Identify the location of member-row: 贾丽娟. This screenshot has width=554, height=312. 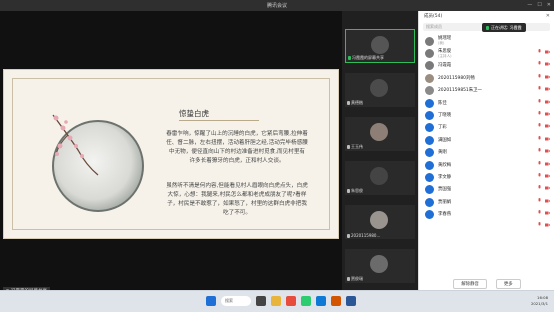
(486, 205).